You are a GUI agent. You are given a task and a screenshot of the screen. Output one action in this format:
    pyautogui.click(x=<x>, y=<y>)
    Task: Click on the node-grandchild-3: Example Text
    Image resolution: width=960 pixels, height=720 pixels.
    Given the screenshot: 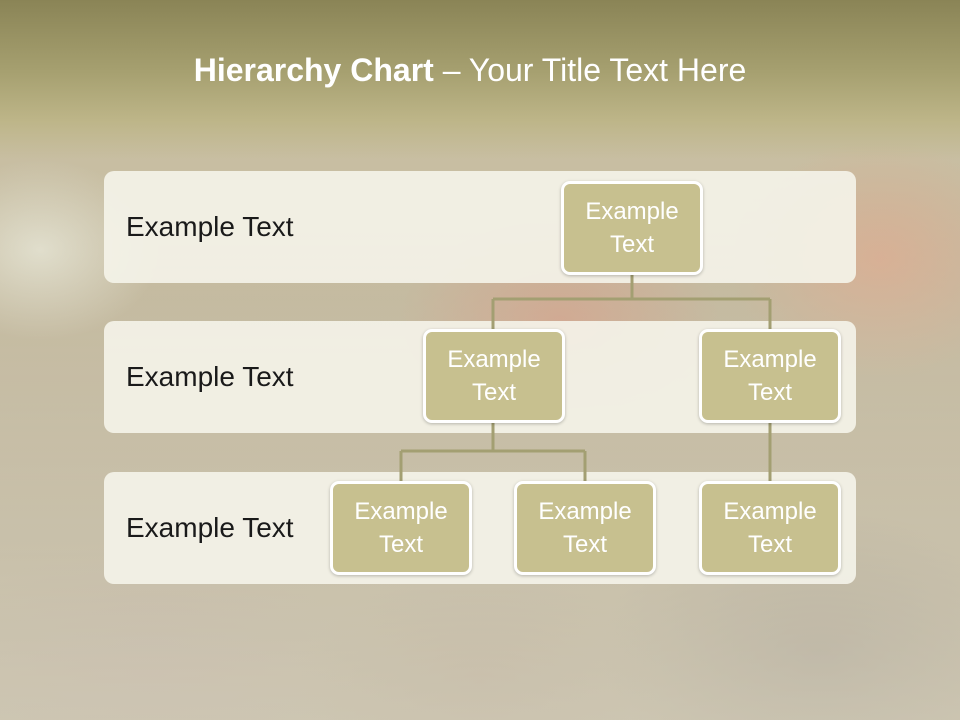 What is the action you would take?
    pyautogui.click(x=770, y=528)
    